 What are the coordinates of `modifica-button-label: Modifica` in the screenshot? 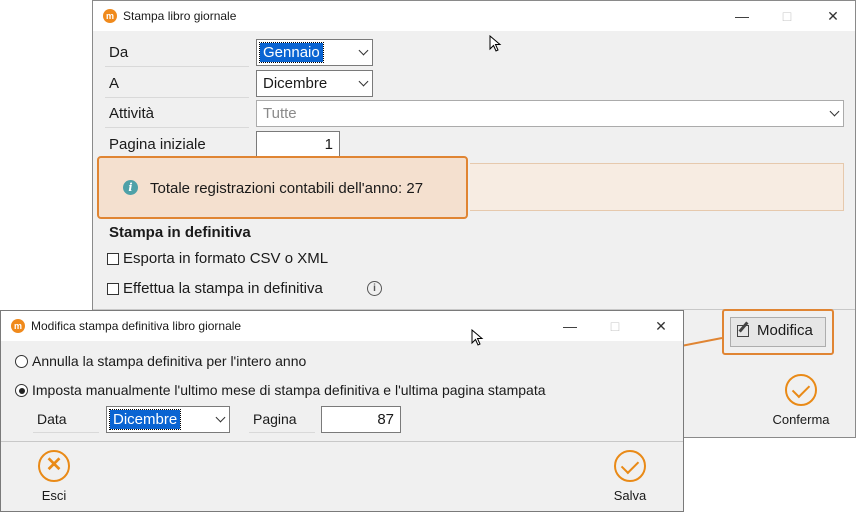 It's located at (785, 330).